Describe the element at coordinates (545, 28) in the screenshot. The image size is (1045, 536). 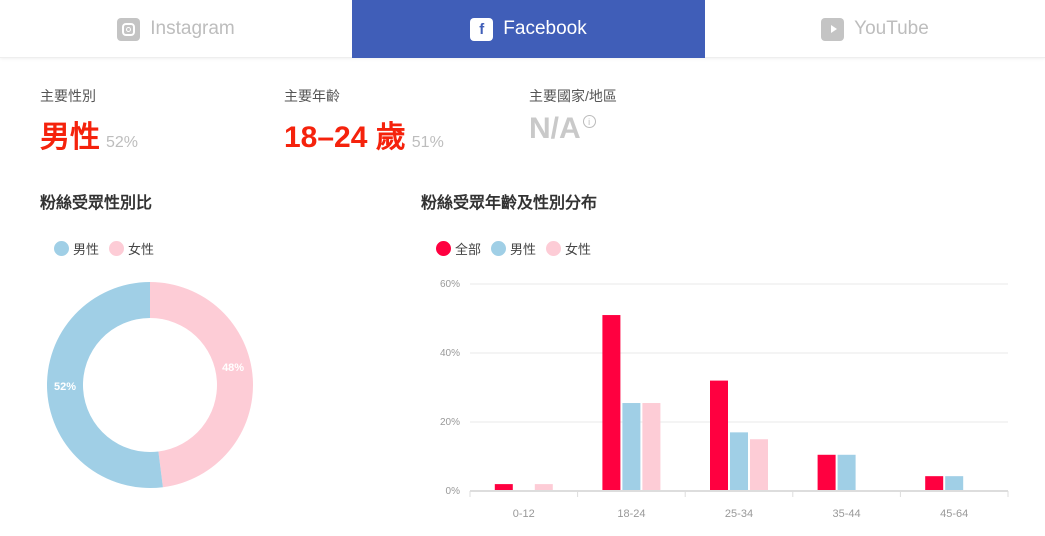
I see `tab-label: Facebook` at that location.